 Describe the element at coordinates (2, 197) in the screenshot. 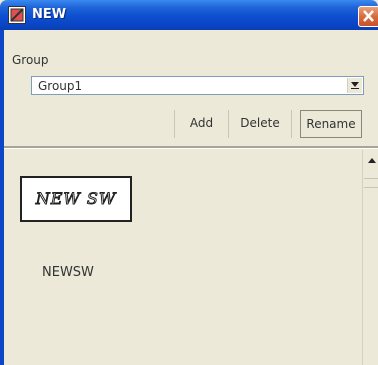

I see `window-frame-left` at that location.